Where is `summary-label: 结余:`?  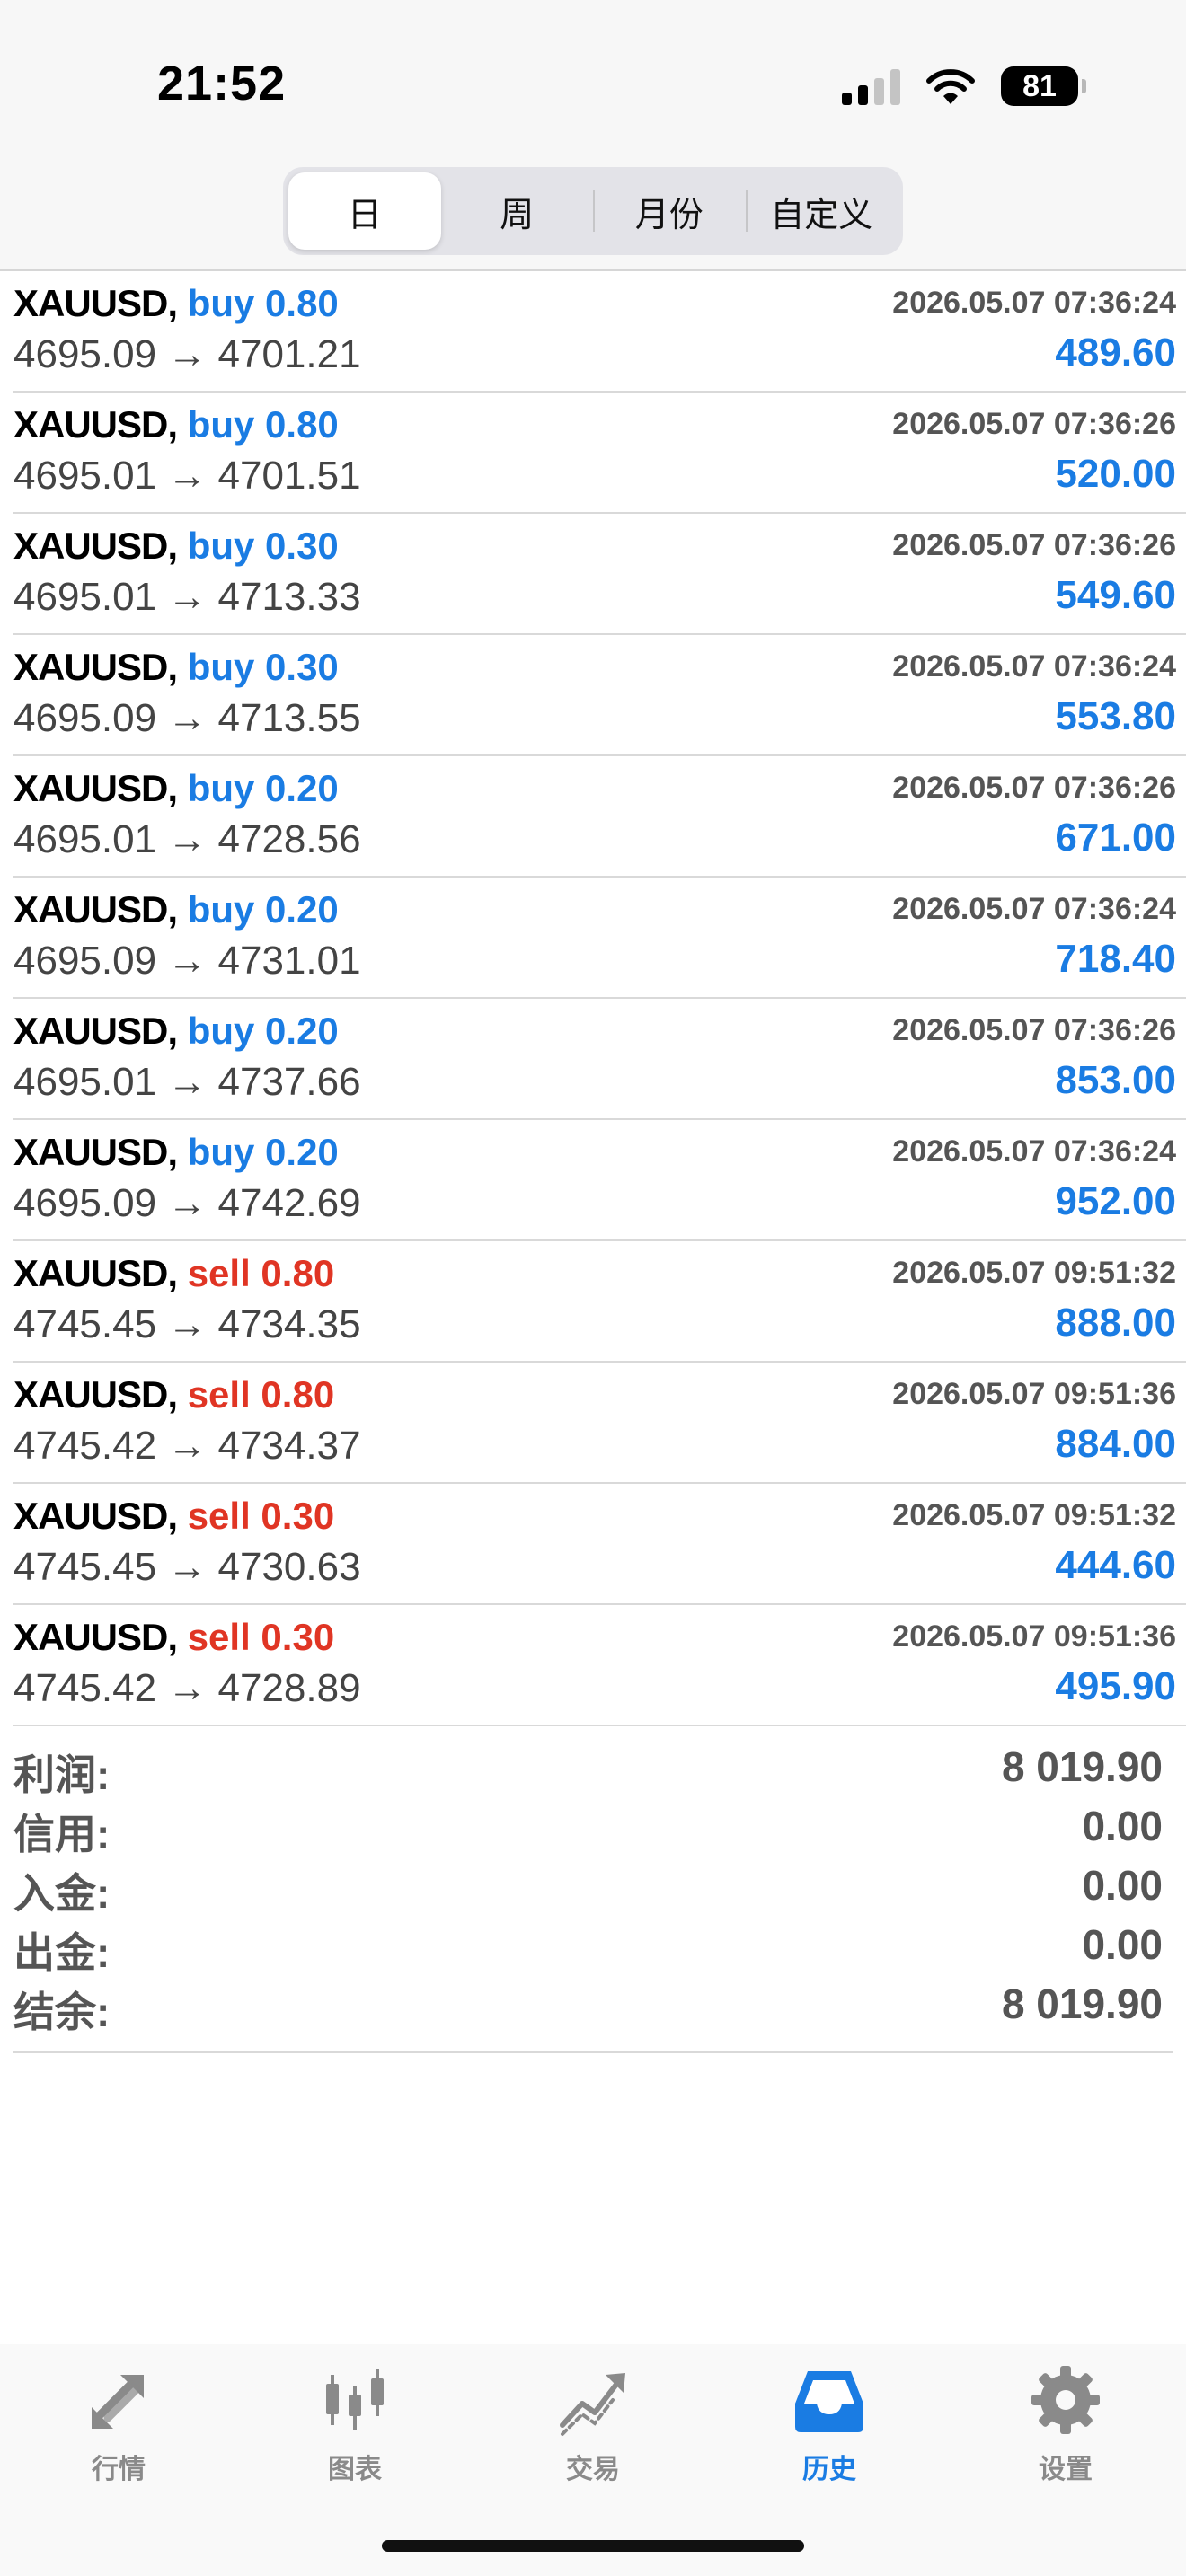
summary-label: 结余: is located at coordinates (62, 2012).